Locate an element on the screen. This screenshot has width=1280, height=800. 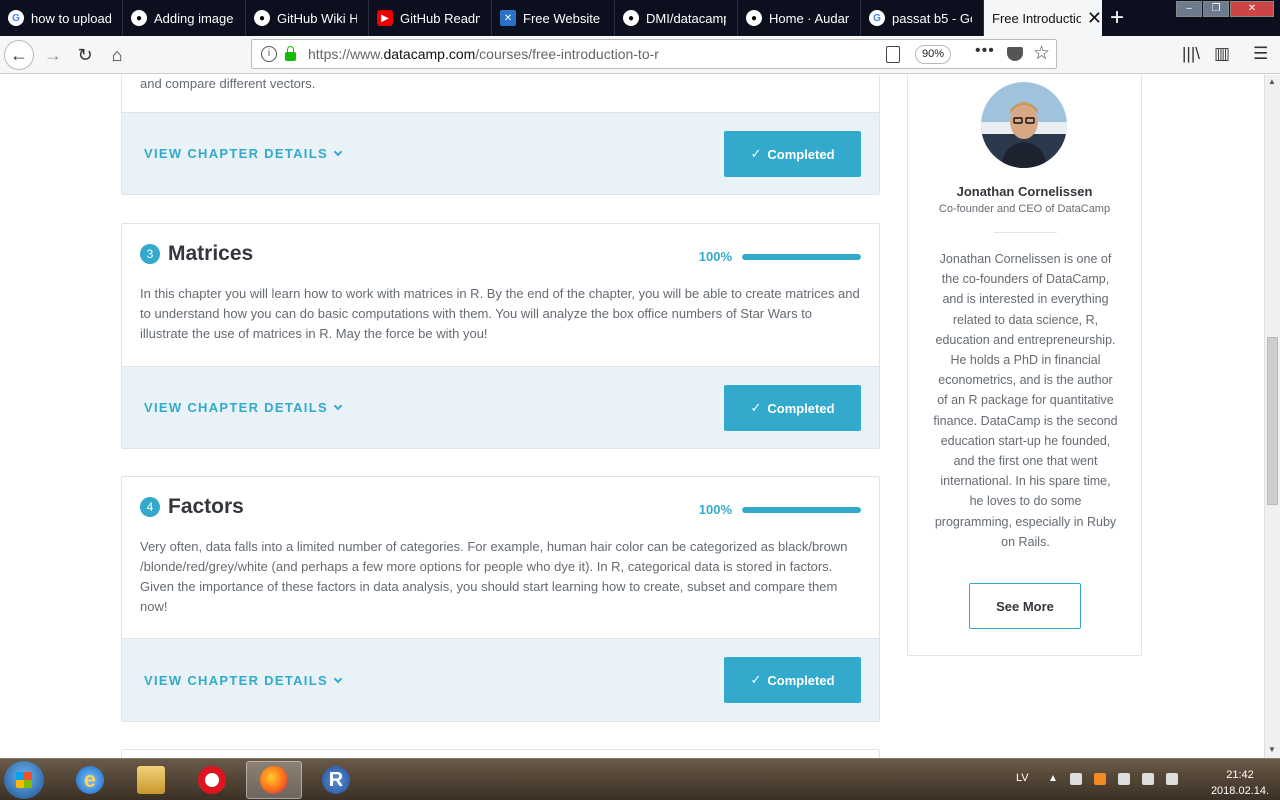
page-actions-icon: ••• is located at coordinates (985, 51).